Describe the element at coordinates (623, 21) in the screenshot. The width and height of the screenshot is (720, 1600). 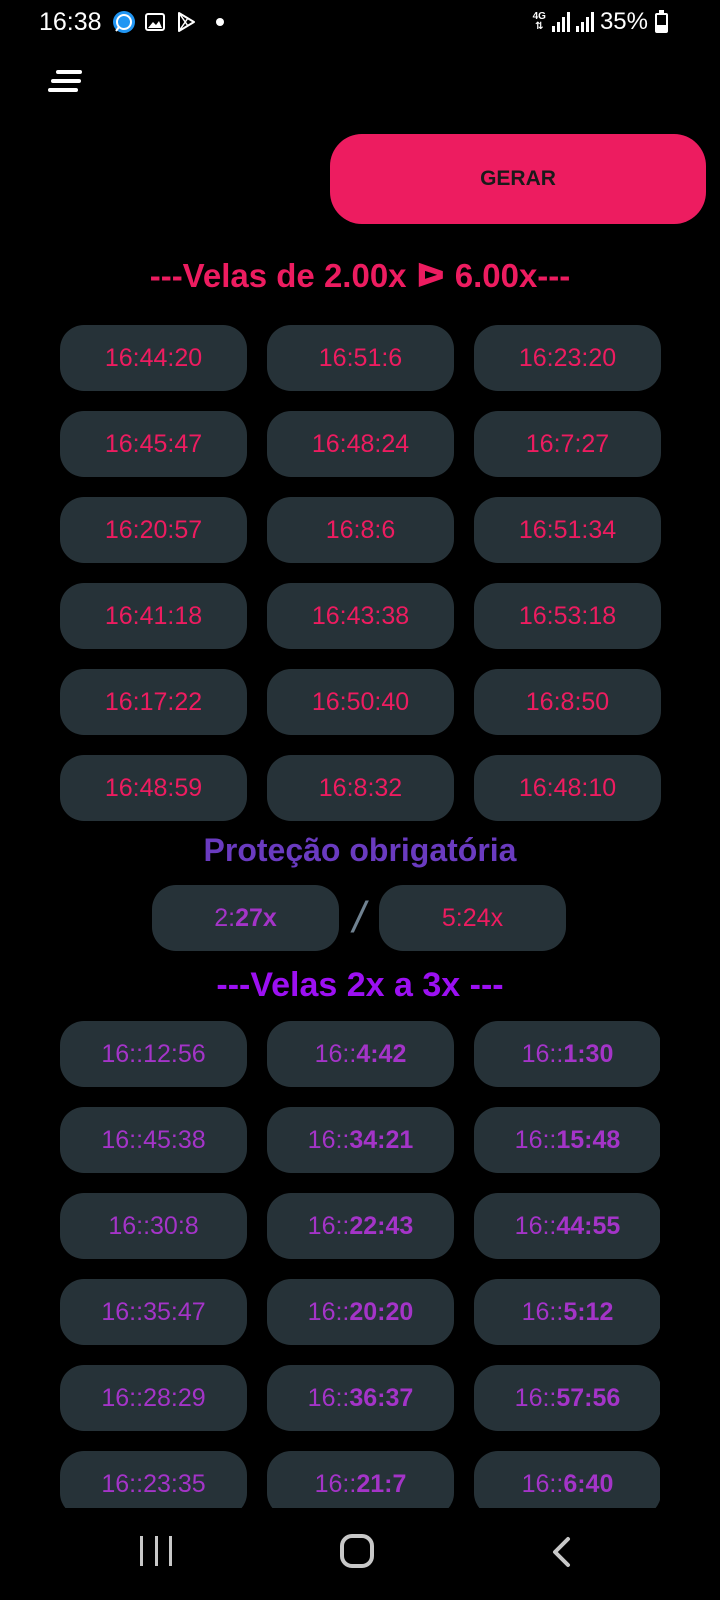
I see `battery-percent: 35%` at that location.